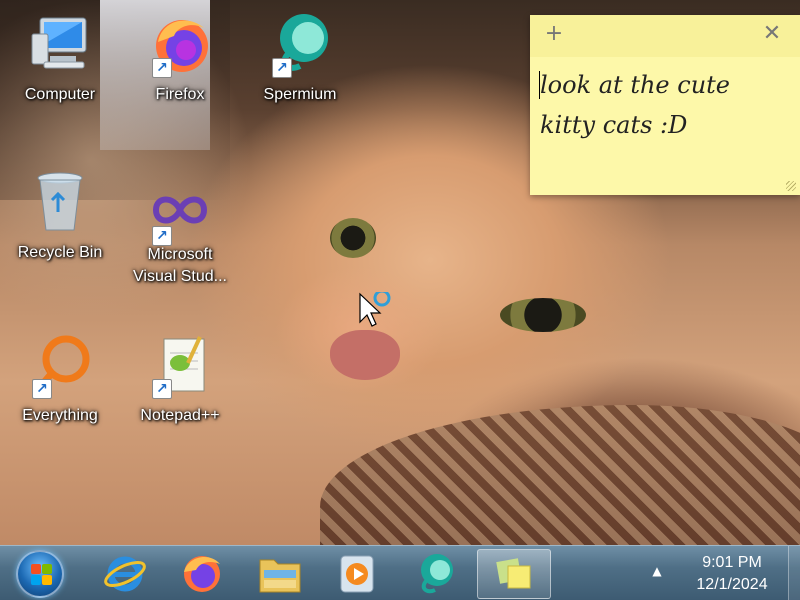 This screenshot has height=600, width=800. I want to click on desktop-icon-notepadpp: ↗ Notepad++, so click(180, 380).